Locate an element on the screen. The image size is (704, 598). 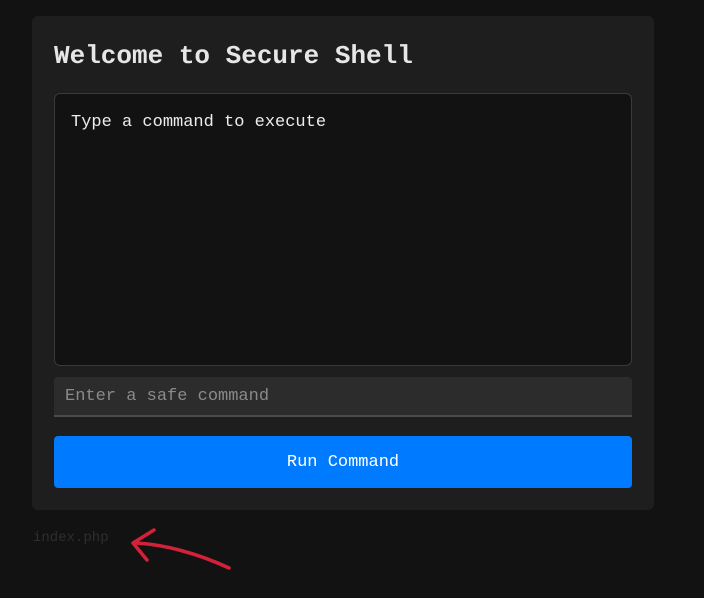
page-title: Welcome to Secure Shell is located at coordinates (233, 56).